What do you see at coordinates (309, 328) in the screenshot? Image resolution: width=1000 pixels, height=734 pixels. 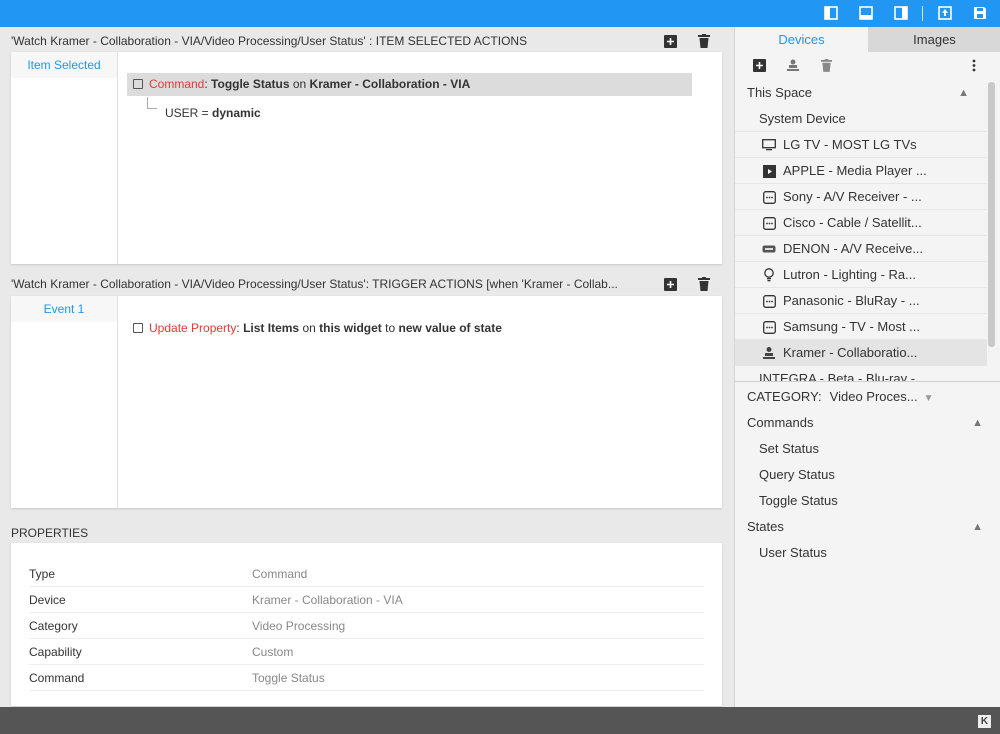 I see `update-on: on` at bounding box center [309, 328].